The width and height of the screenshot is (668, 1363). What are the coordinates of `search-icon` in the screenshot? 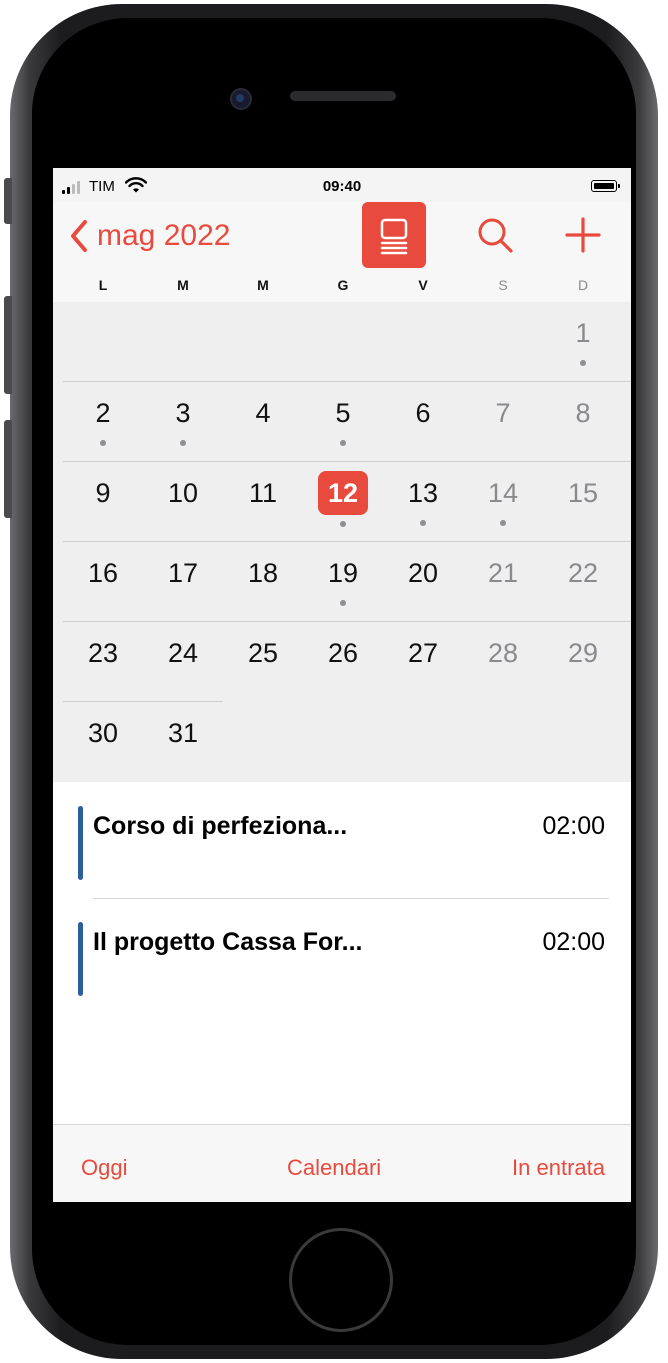 It's located at (495, 235).